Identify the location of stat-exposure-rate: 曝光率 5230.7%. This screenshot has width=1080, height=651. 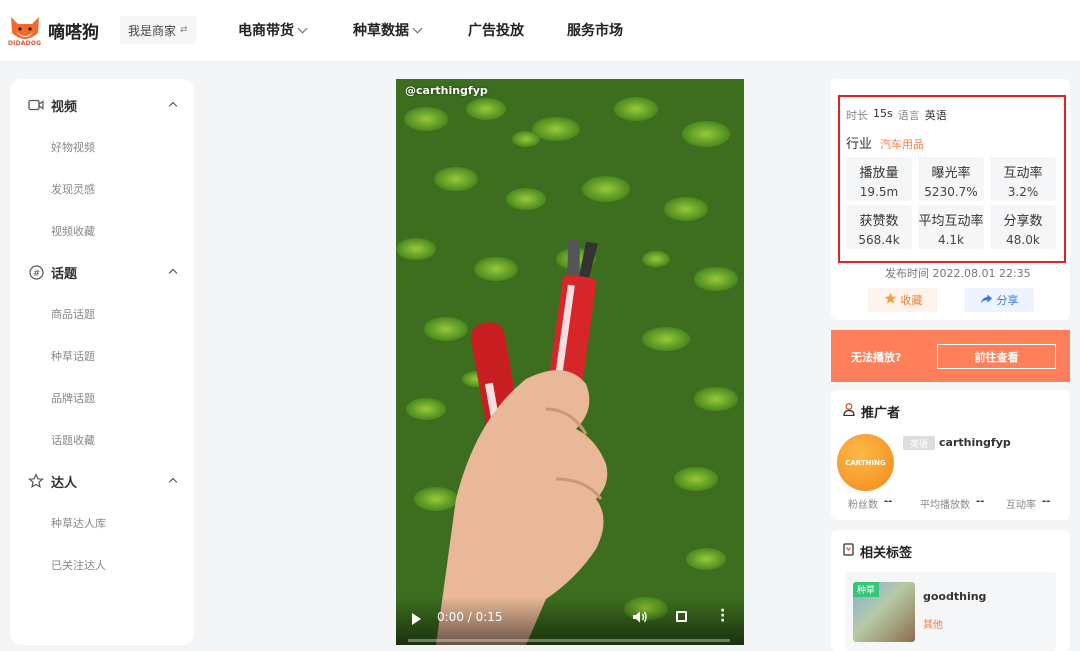
(951, 179).